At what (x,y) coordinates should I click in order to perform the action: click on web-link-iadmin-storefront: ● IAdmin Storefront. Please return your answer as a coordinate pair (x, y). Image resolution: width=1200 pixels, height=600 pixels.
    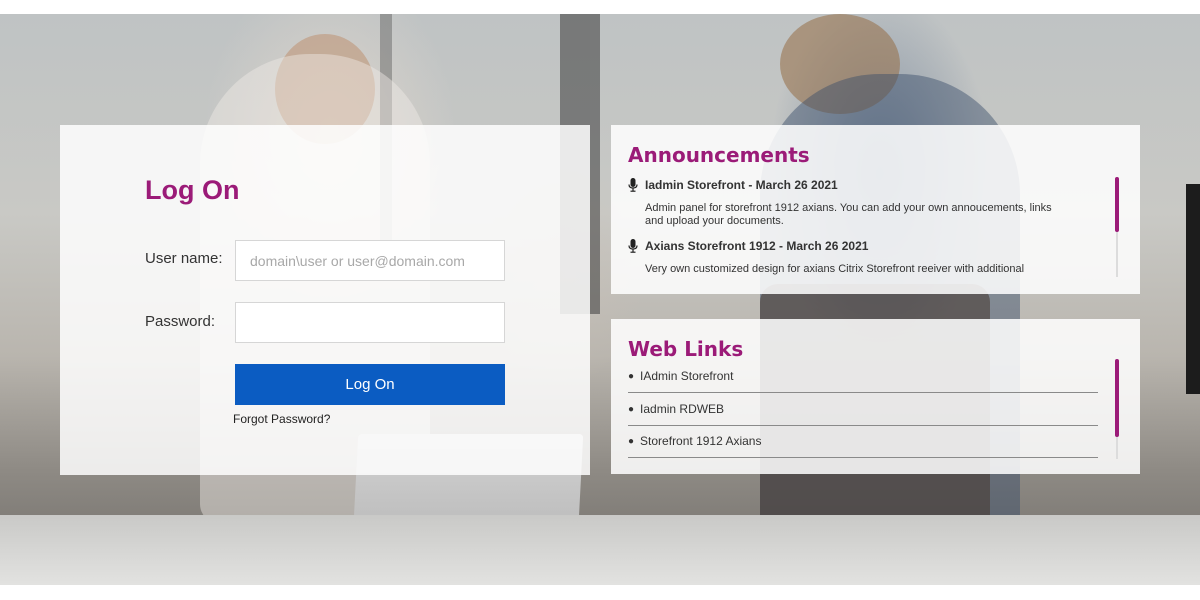
    Looking at the image, I should click on (863, 376).